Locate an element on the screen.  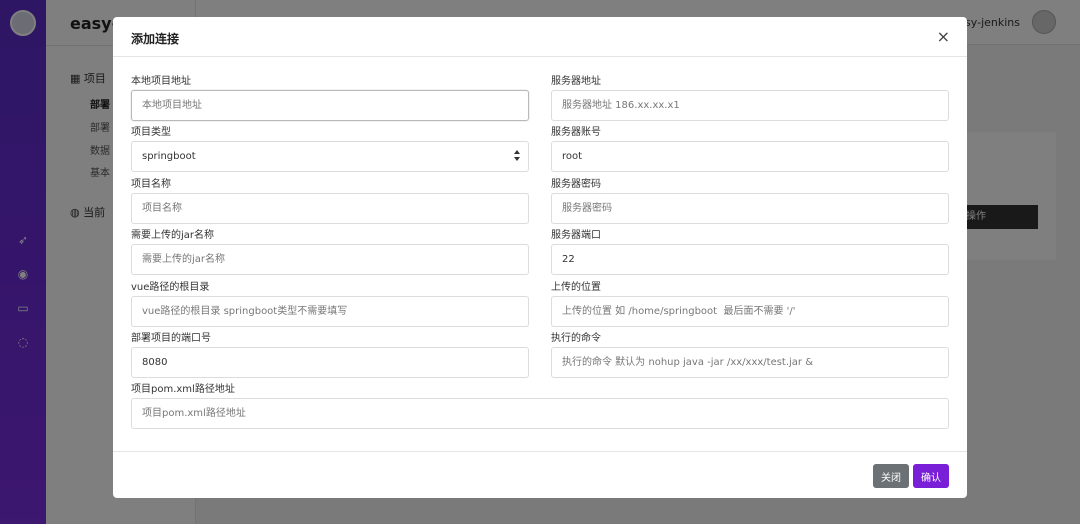
local-path-input is located at coordinates (330, 105).